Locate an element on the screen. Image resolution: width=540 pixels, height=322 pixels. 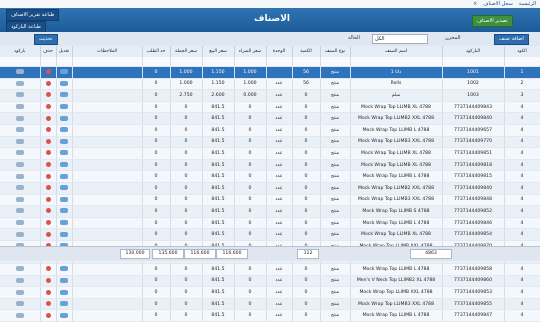
column-header: باركود is located at coordinates (20, 51).